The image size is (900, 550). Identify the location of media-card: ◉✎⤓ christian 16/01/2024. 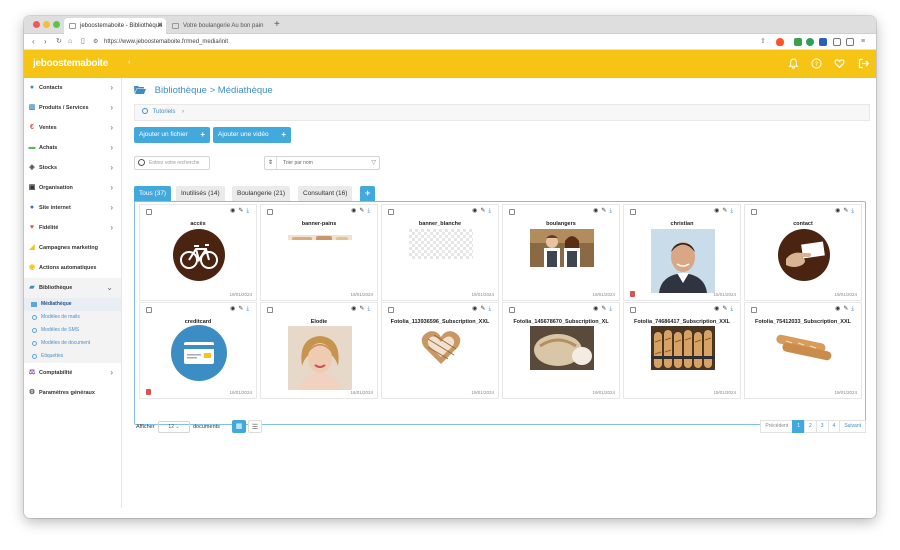
(682, 252).